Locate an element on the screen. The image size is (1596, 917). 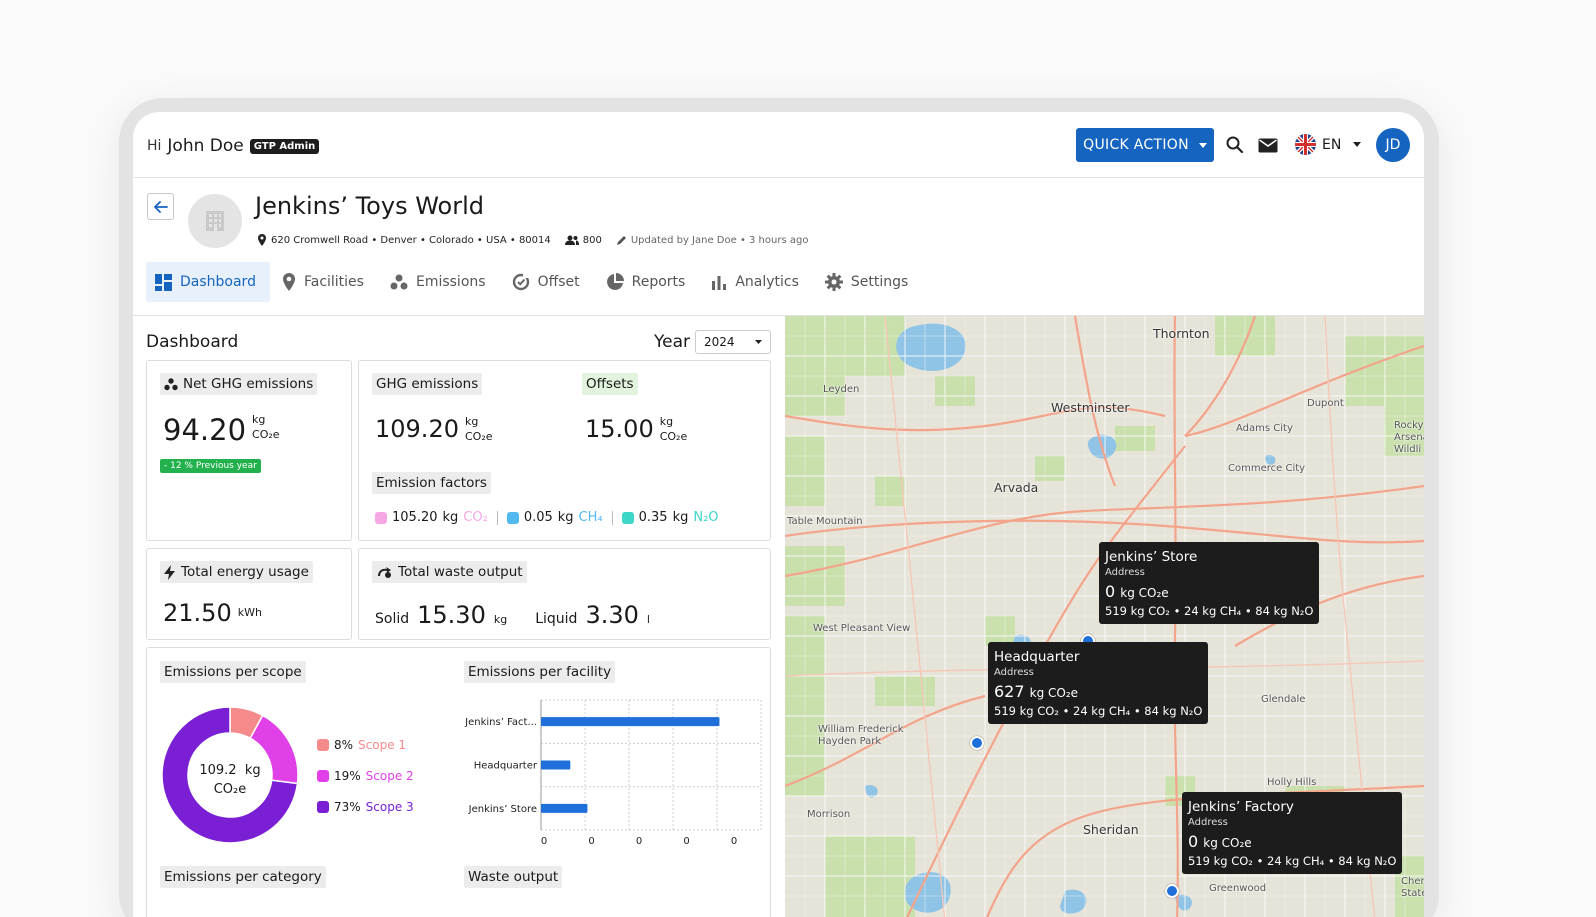
map-place-label: Morrison is located at coordinates (829, 814).